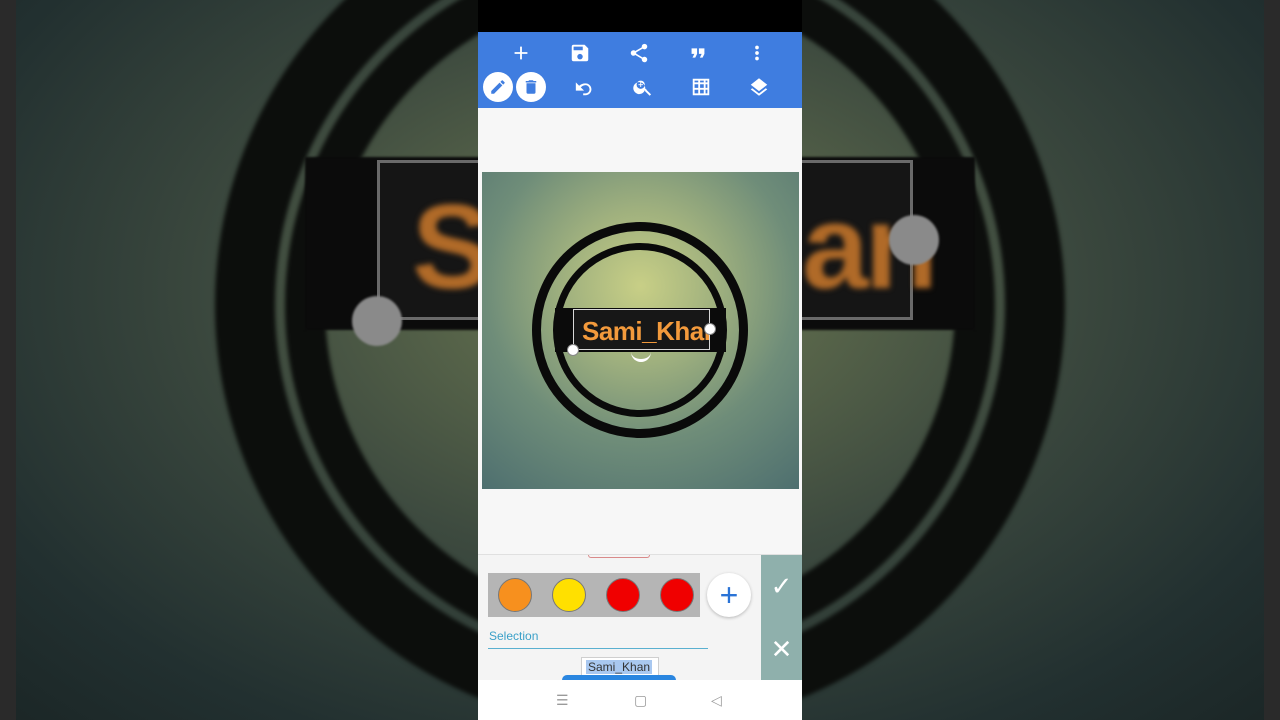 Image resolution: width=1280 pixels, height=720 pixels. I want to click on undo-button, so click(585, 87).